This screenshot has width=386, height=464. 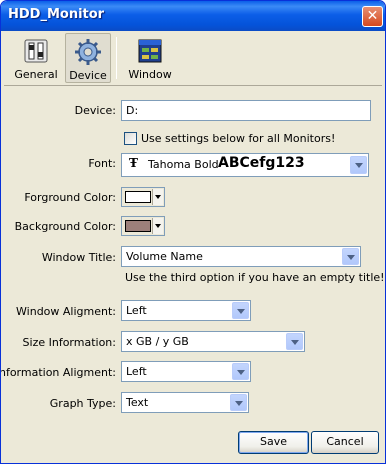 I want to click on window-title-label: Window Title:, so click(x=78, y=257).